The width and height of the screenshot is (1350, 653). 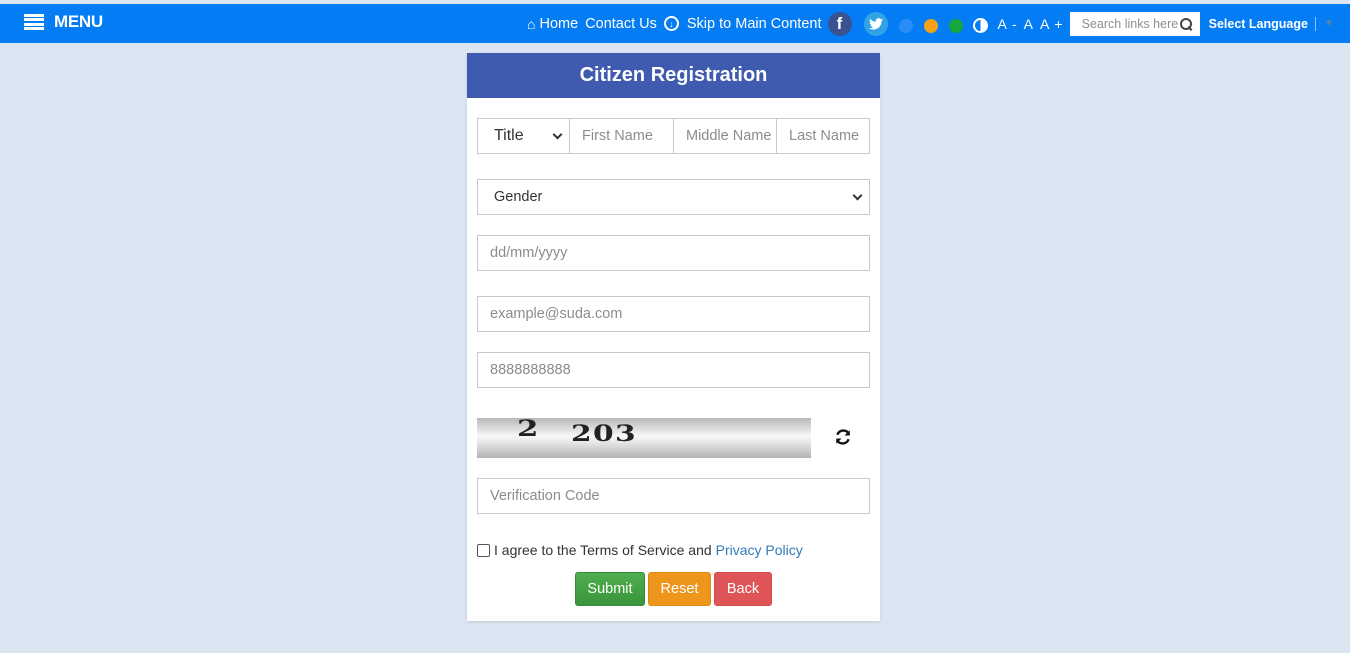 I want to click on title-select: Title, so click(x=523, y=136).